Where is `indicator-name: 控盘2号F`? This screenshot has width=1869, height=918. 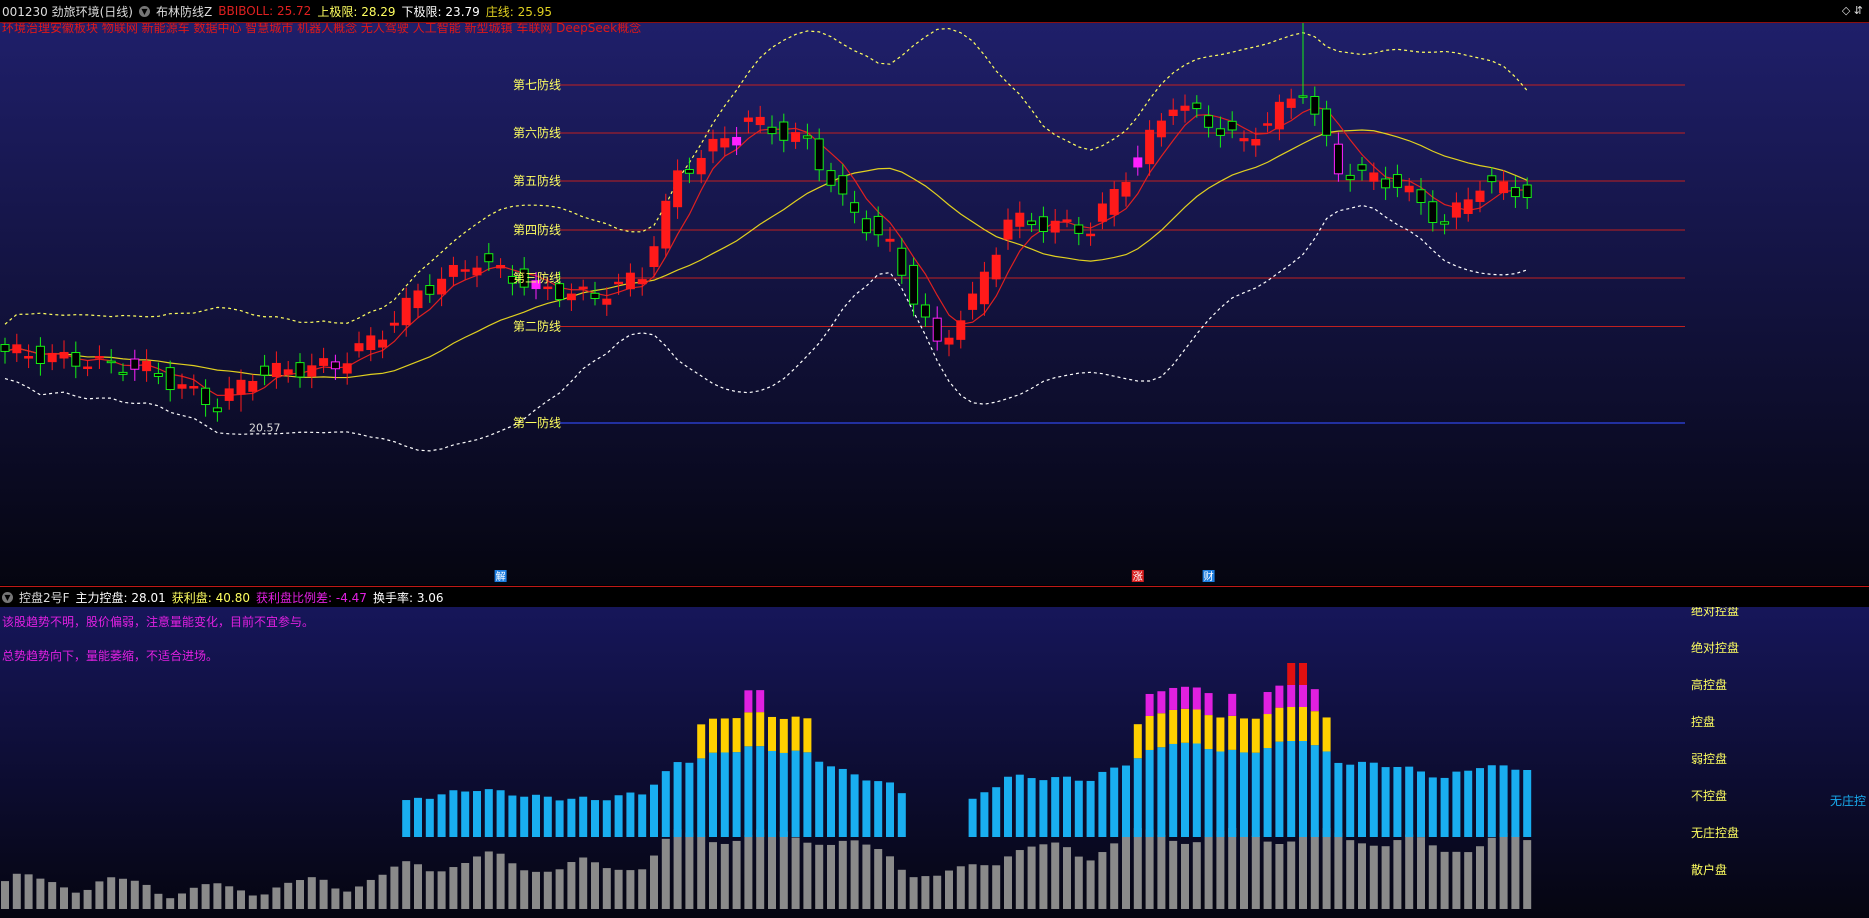 indicator-name: 控盘2号F is located at coordinates (44, 597).